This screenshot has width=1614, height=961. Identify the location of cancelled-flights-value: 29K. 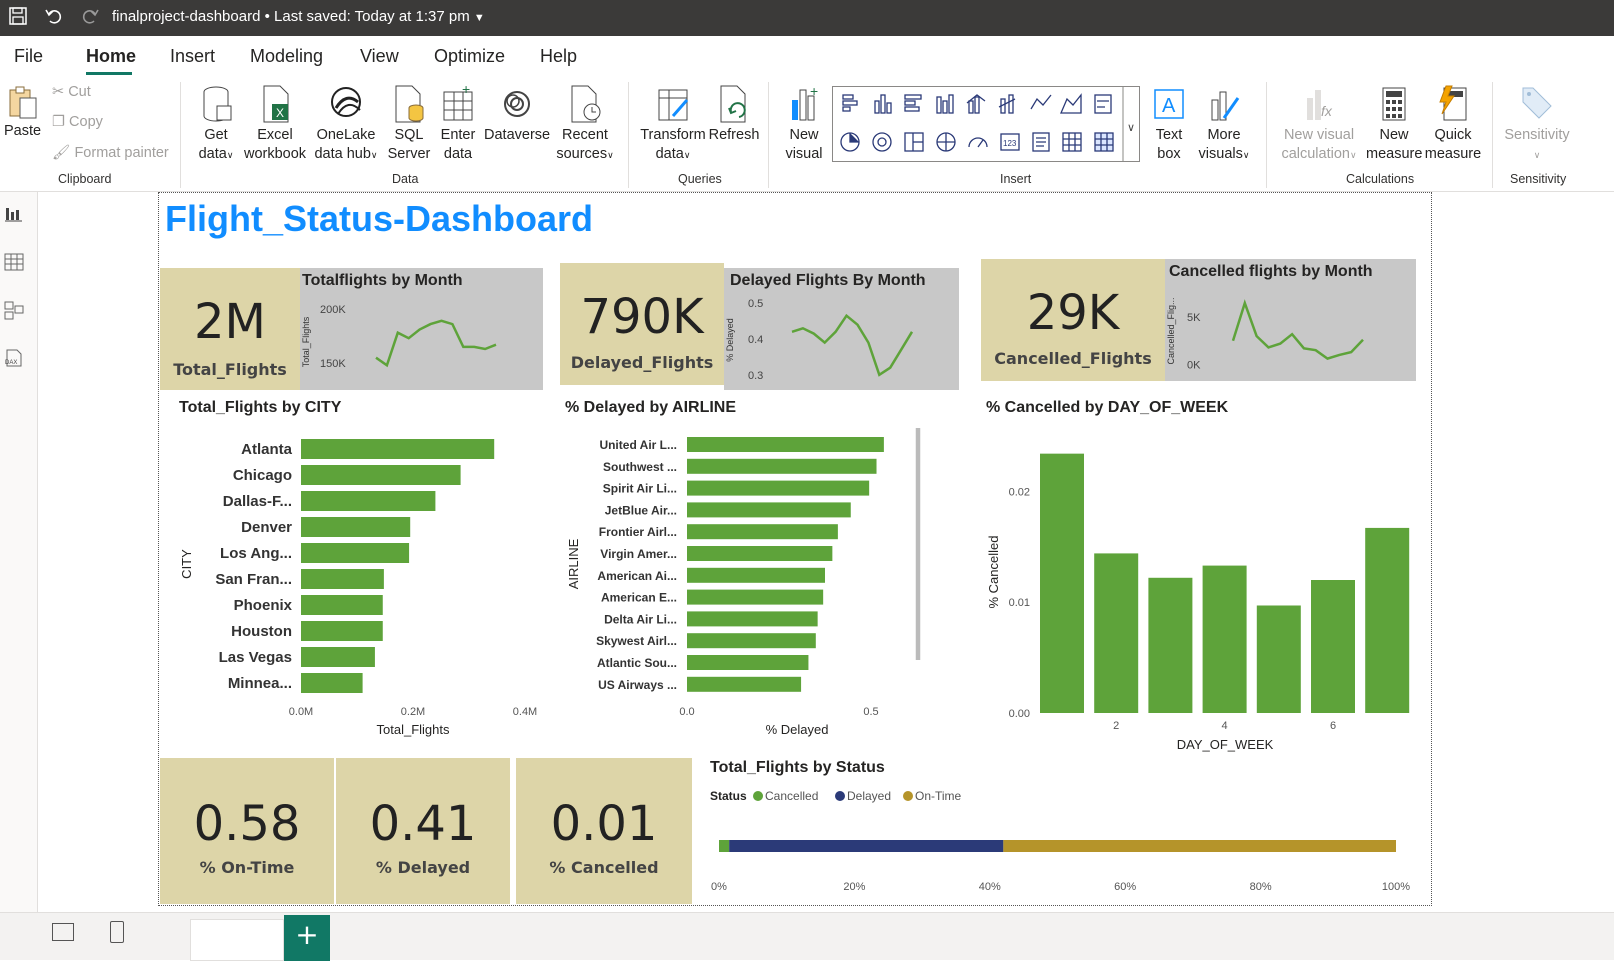
(1073, 313).